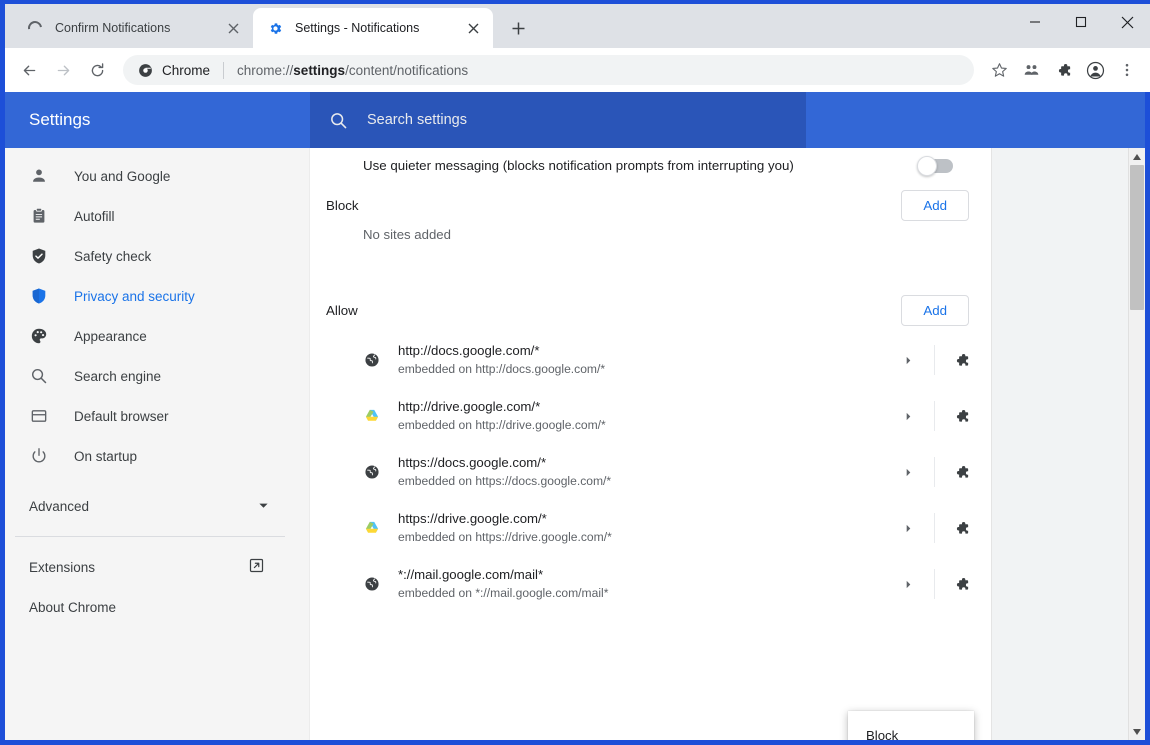  What do you see at coordinates (150, 536) in the screenshot?
I see `sidebar-divider` at bounding box center [150, 536].